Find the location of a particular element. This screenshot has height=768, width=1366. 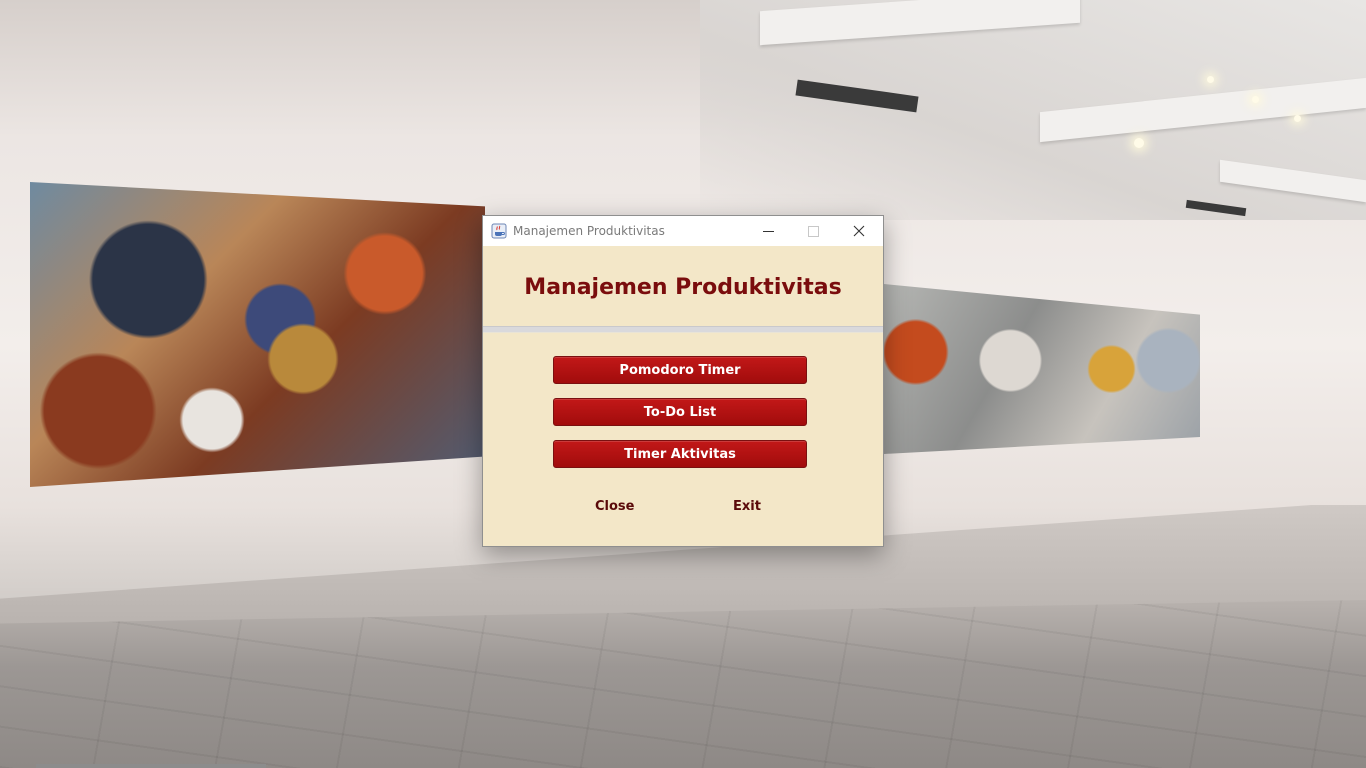

painting-right is located at coordinates (1042, 369).